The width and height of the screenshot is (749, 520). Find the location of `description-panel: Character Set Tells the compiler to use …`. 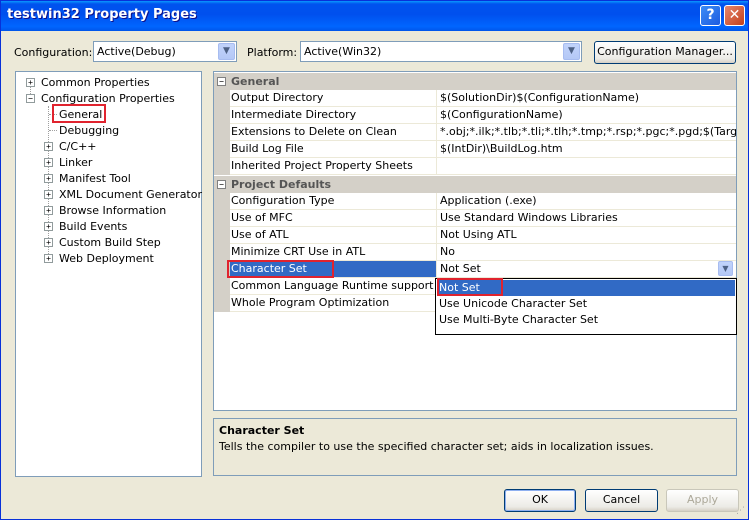

description-panel: Character Set Tells the compiler to use … is located at coordinates (475, 447).